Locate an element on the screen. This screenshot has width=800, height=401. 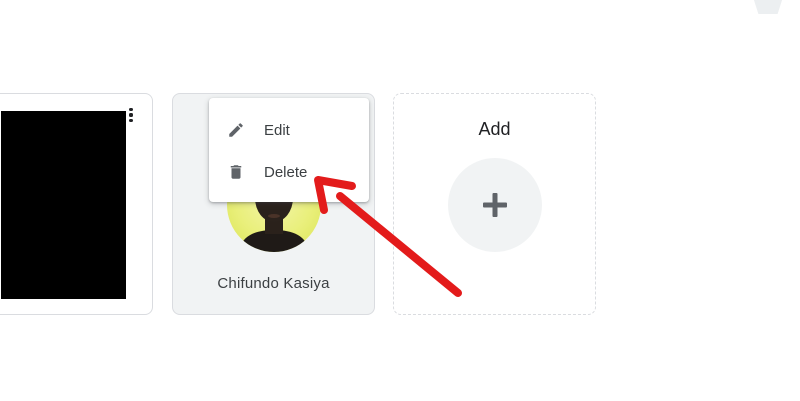
more-vert-icon is located at coordinates (131, 115).